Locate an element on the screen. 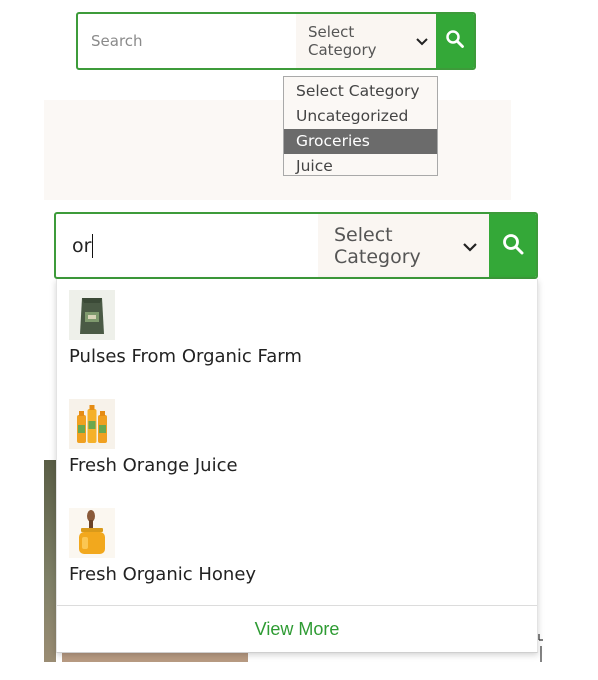 Image resolution: width=598 pixels, height=680 pixels. honey-jar-thumbnail is located at coordinates (92, 533).